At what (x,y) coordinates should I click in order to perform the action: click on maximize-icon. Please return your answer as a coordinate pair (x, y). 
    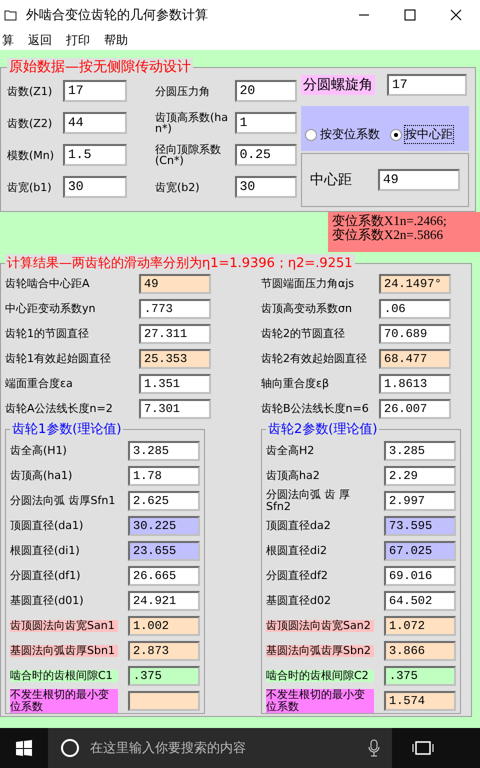
    Looking at the image, I should click on (410, 15).